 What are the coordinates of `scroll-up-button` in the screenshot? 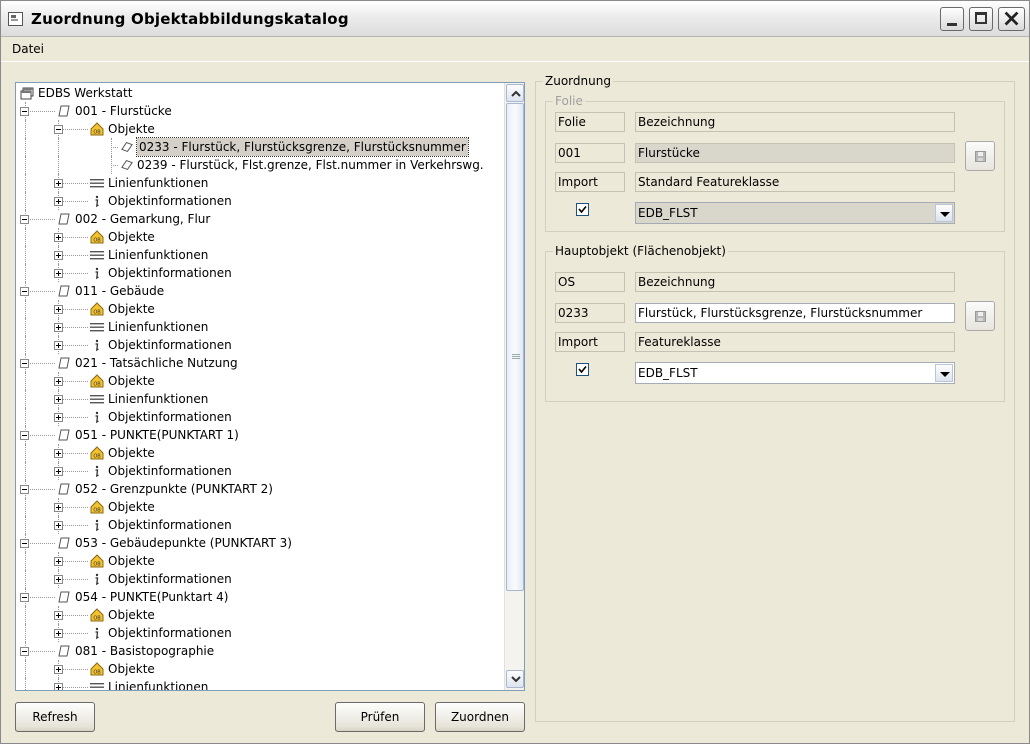 It's located at (515, 93).